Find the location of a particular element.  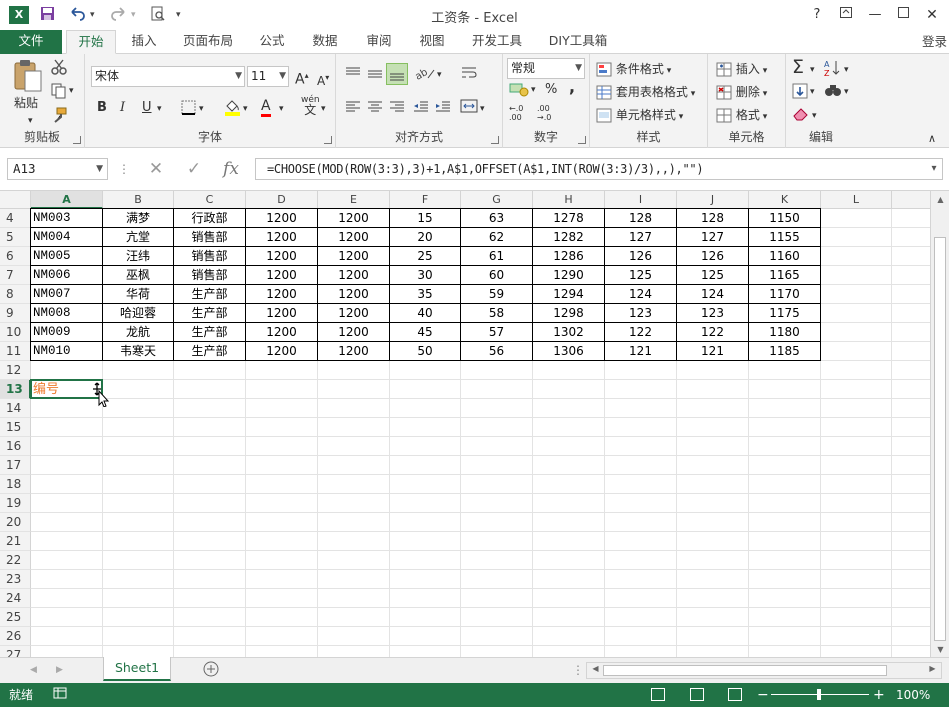

row-header-6: 6 is located at coordinates (15, 256).